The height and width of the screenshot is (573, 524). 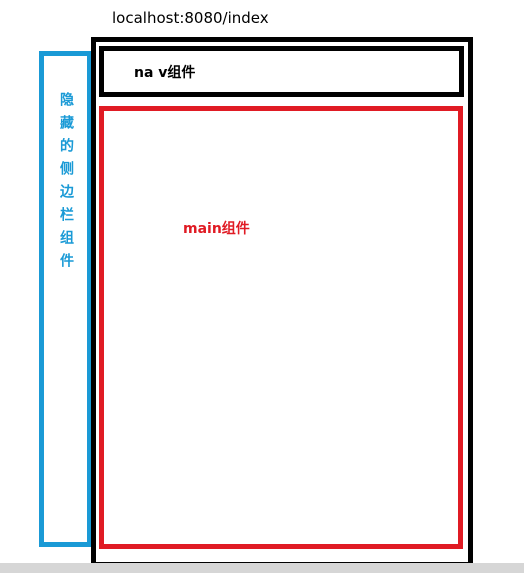 What do you see at coordinates (65, 299) in the screenshot?
I see `hidden-sidebar-component: 隐藏的侧边栏组件` at bounding box center [65, 299].